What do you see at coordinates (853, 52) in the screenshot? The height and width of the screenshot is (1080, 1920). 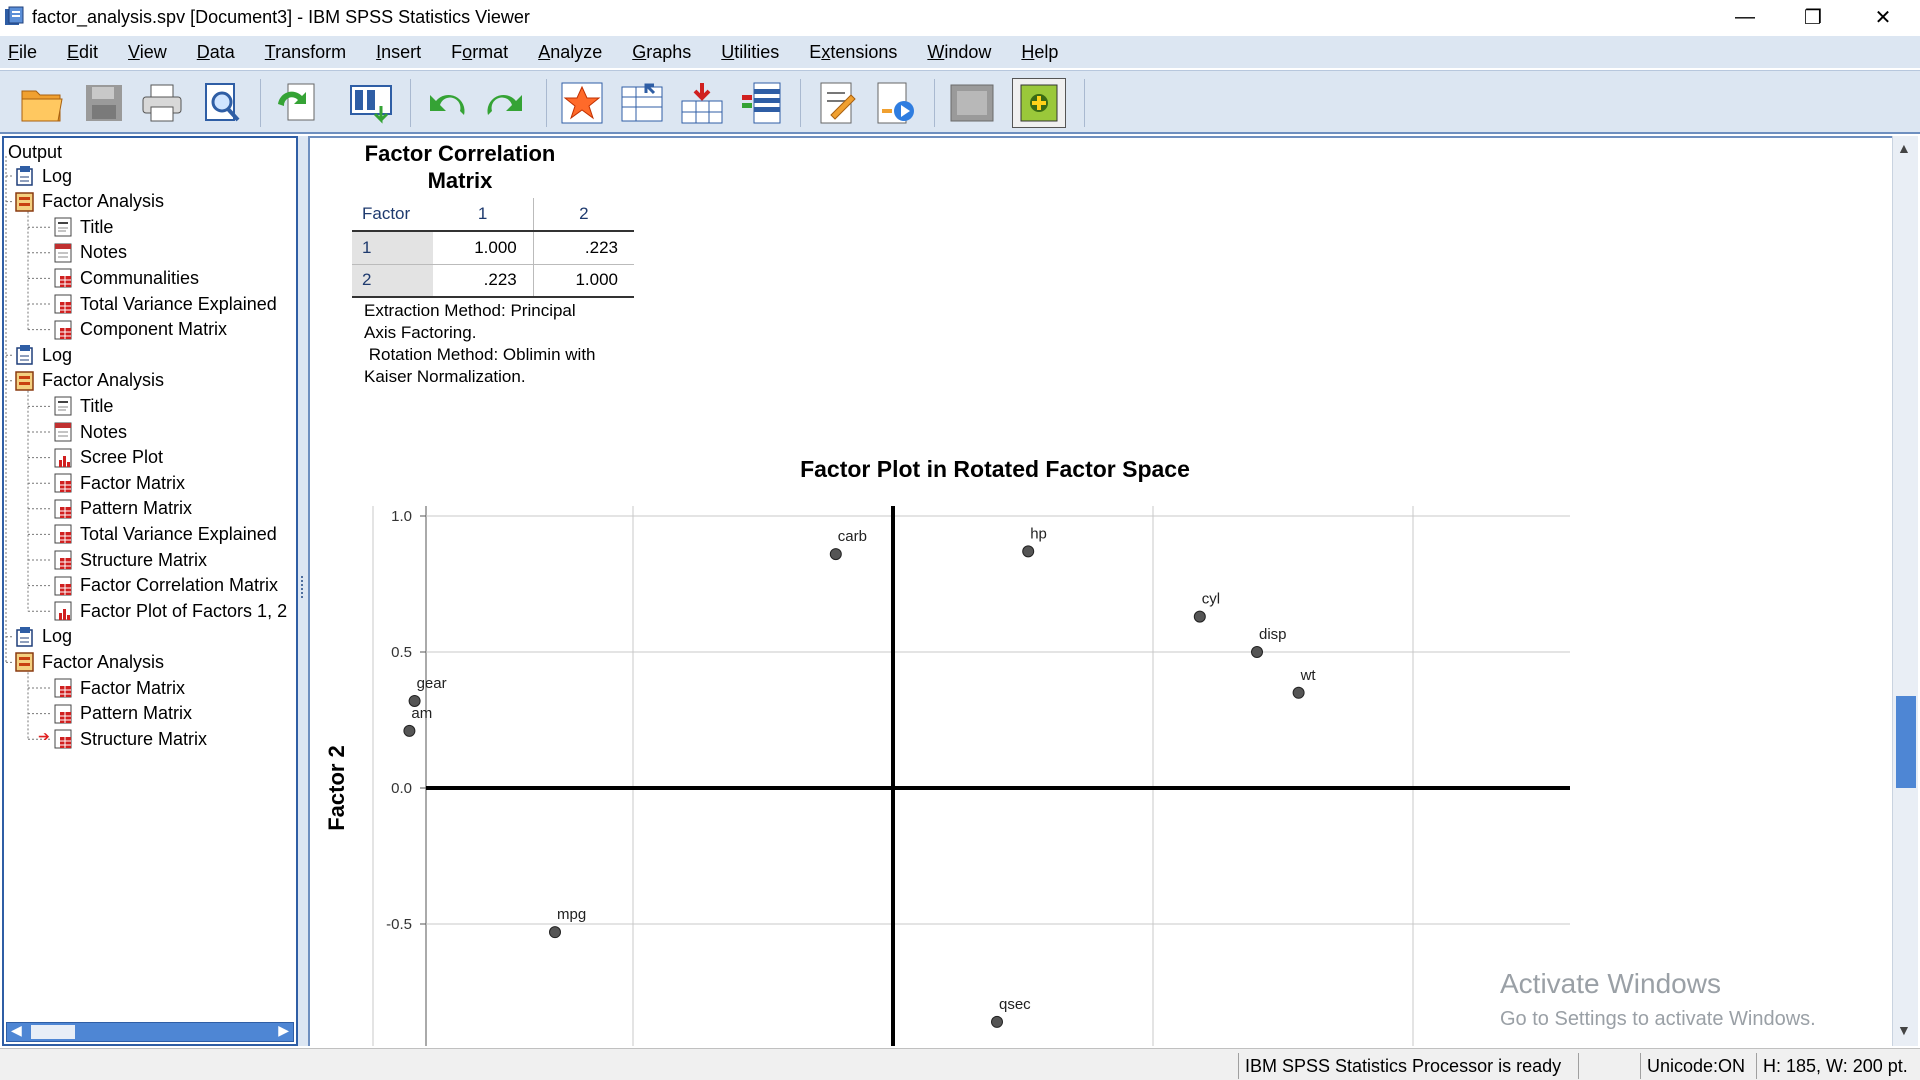 I see `menu-extensions: Extensions` at bounding box center [853, 52].